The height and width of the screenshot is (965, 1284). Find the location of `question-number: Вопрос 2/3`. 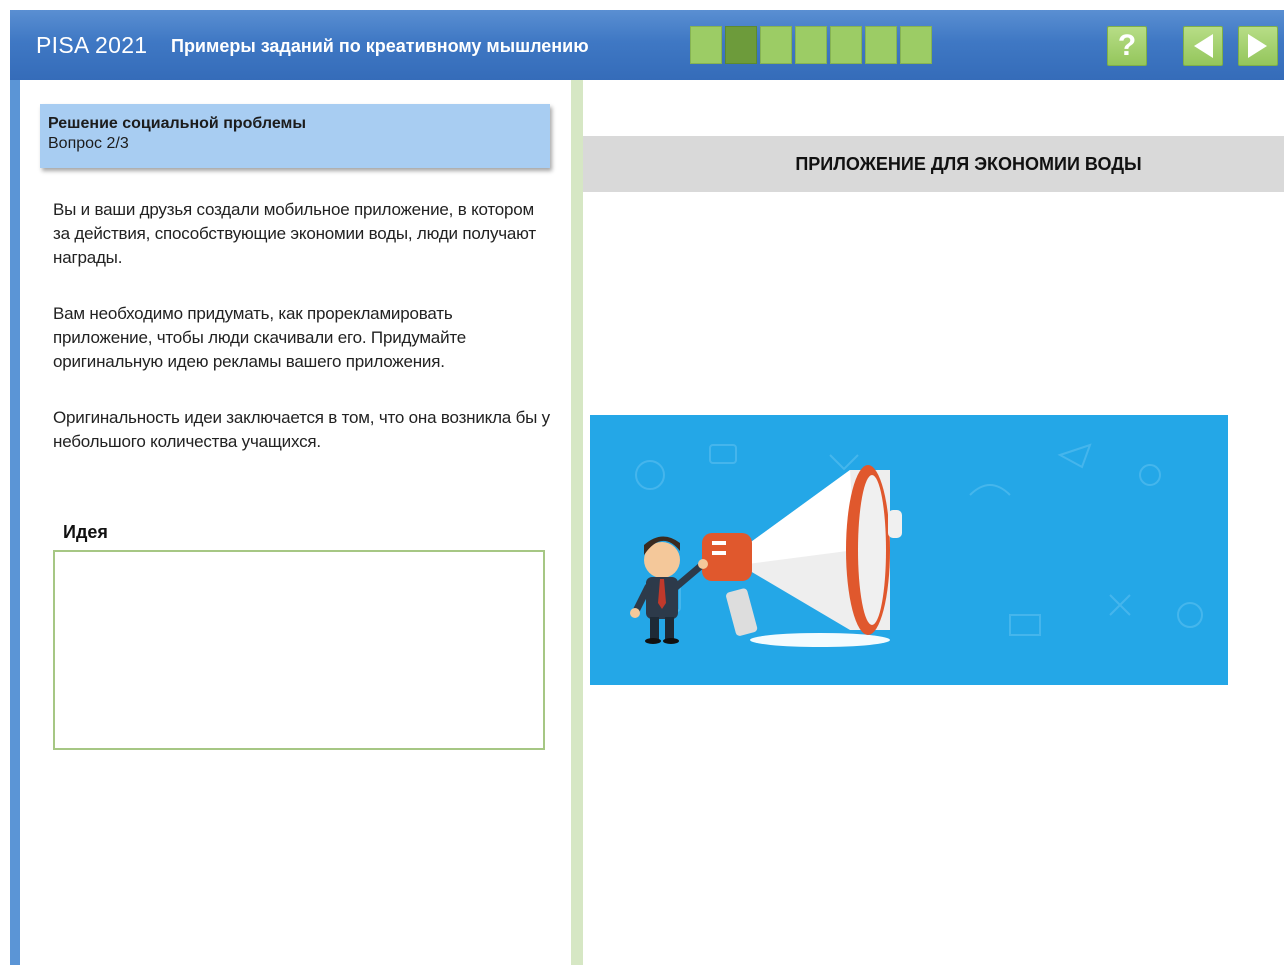

question-number: Вопрос 2/3 is located at coordinates (88, 143).